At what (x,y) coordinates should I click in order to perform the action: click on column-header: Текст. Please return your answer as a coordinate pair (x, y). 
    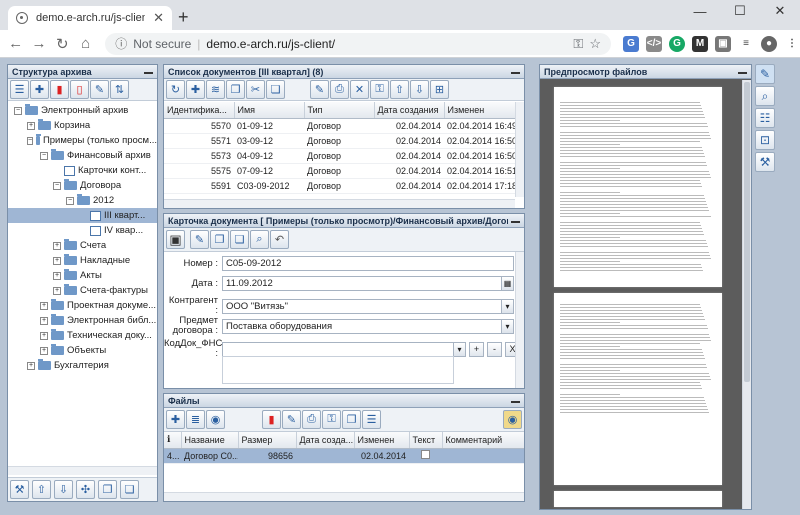
    Looking at the image, I should click on (426, 440).